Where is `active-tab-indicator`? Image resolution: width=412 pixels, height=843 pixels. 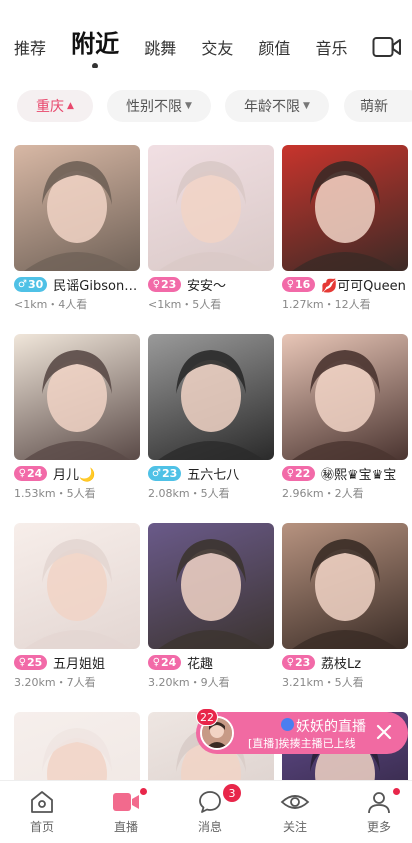
active-tab-indicator is located at coordinates (95, 65).